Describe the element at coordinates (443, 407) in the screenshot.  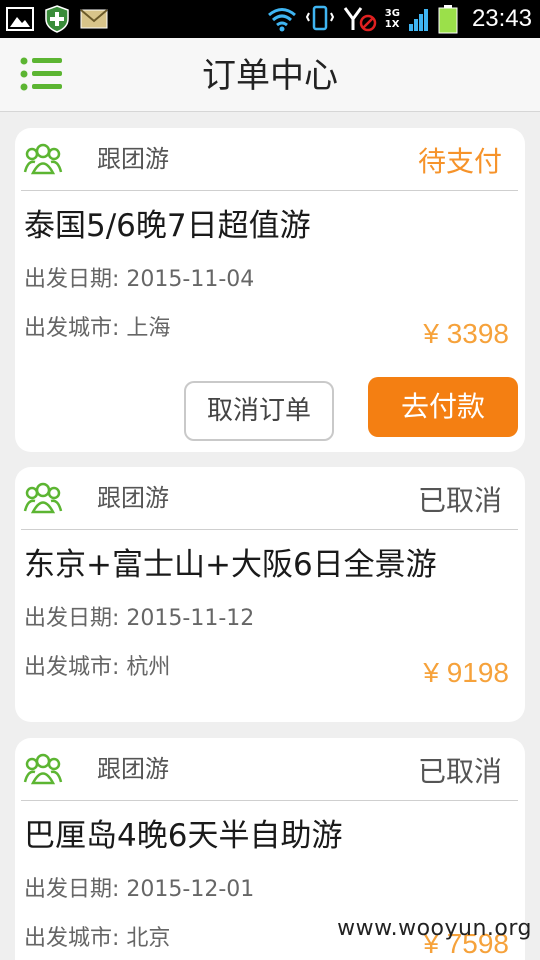
I see `pay-button: 去付款` at that location.